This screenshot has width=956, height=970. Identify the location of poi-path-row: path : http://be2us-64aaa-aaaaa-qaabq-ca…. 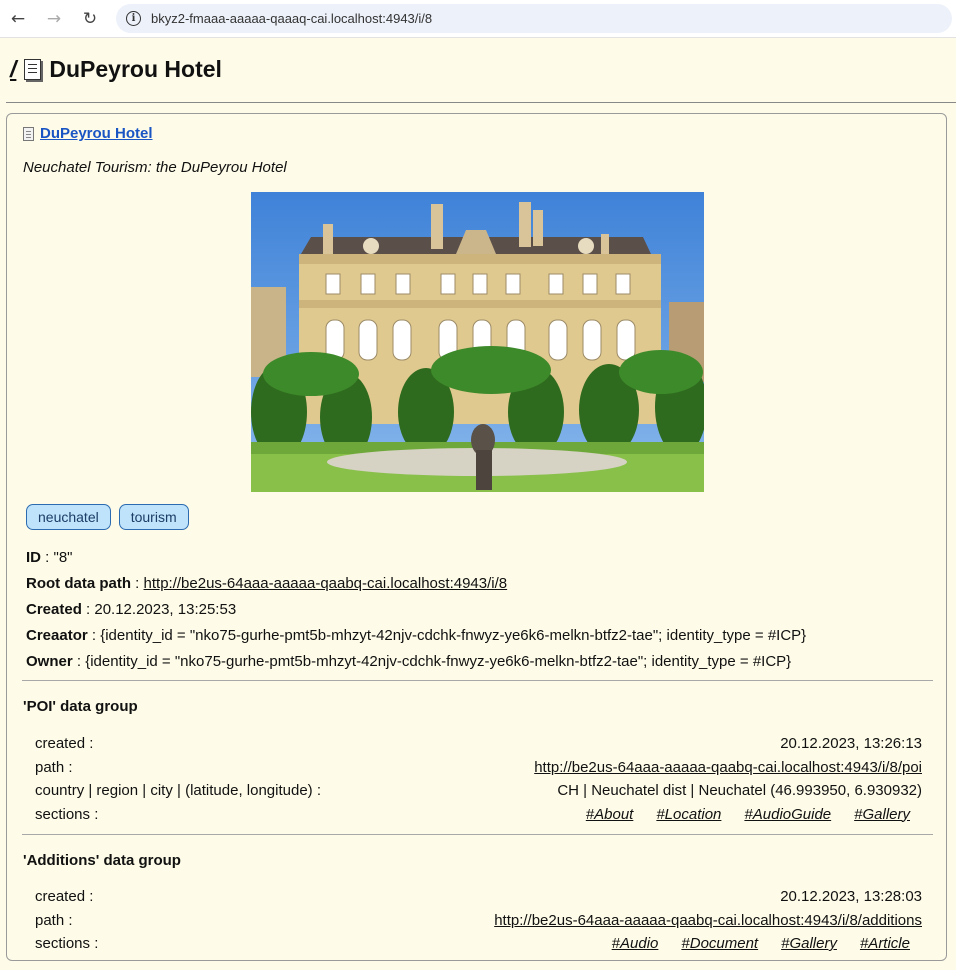
(478, 768).